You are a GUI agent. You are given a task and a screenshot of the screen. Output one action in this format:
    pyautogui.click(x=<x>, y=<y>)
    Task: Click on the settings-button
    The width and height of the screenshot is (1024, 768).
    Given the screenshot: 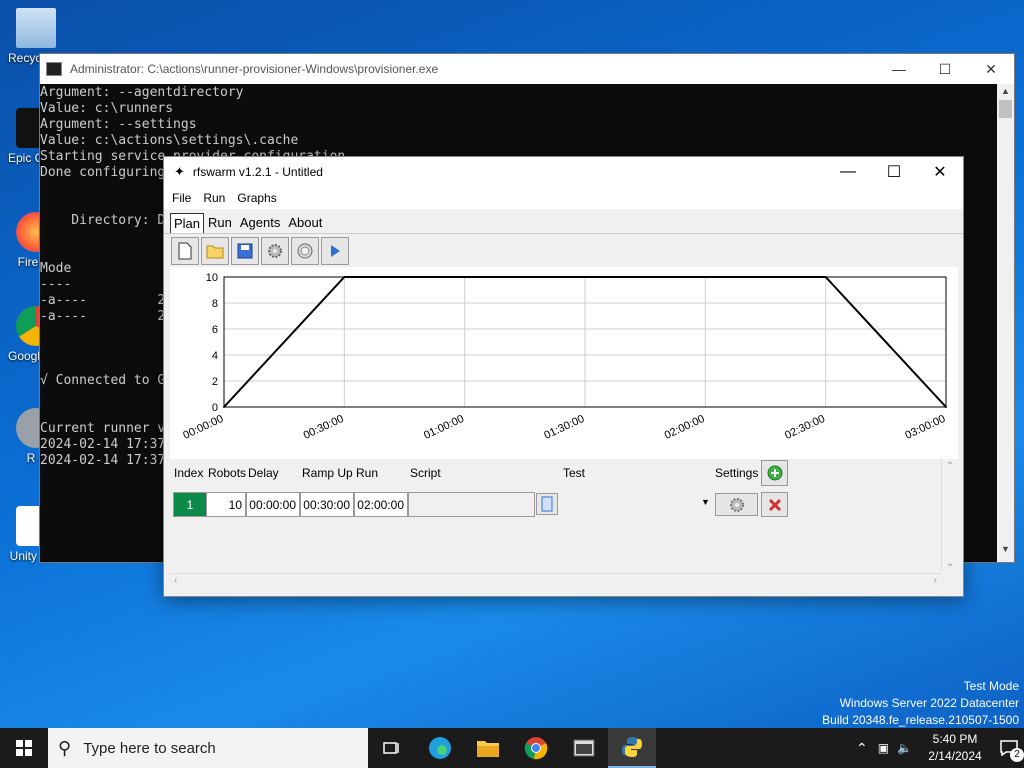 What is the action you would take?
    pyautogui.click(x=275, y=250)
    